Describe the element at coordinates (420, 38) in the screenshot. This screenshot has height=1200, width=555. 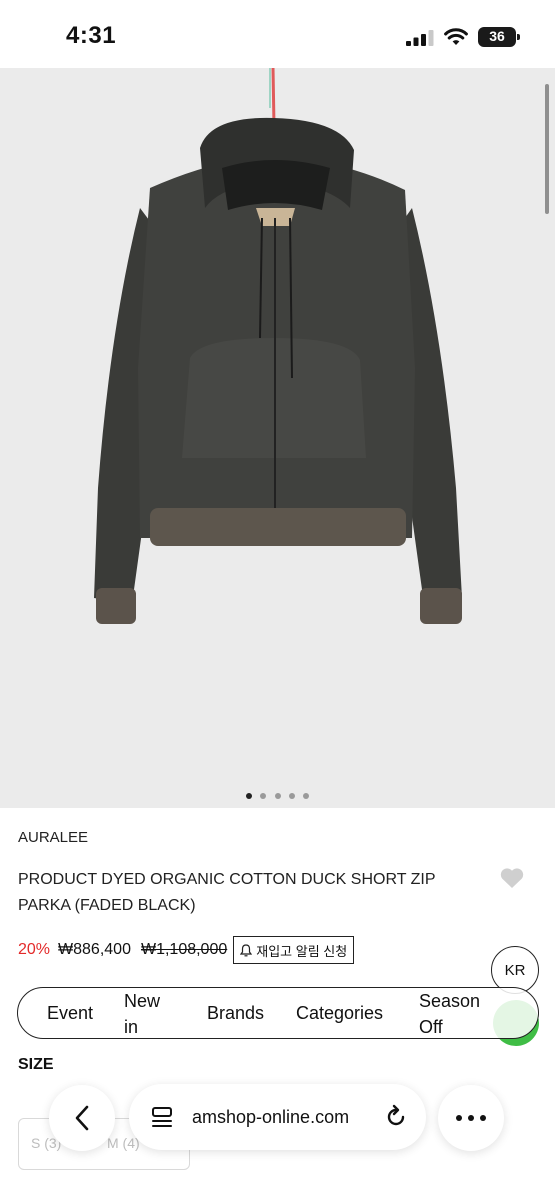
I see `signal-icon` at that location.